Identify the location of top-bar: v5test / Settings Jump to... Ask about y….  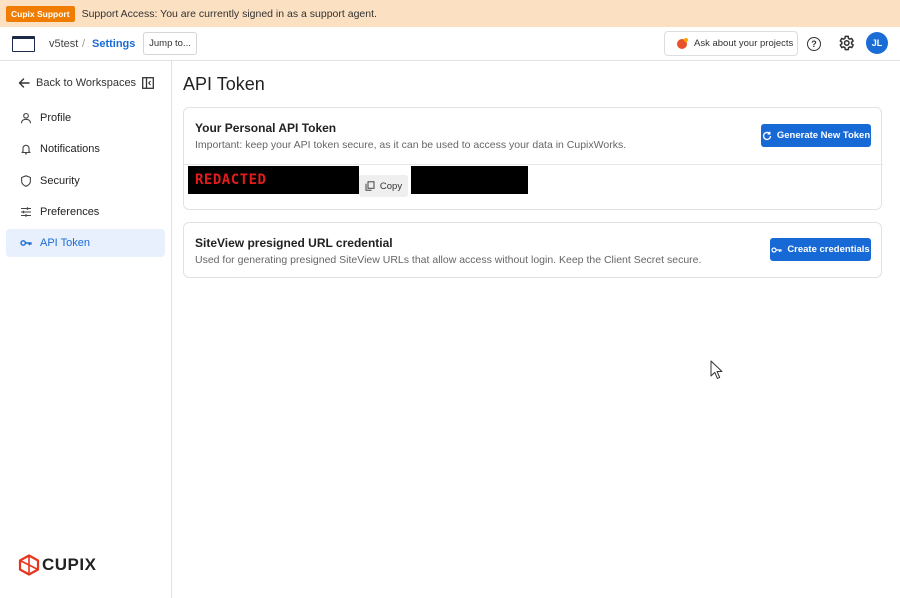
(450, 44).